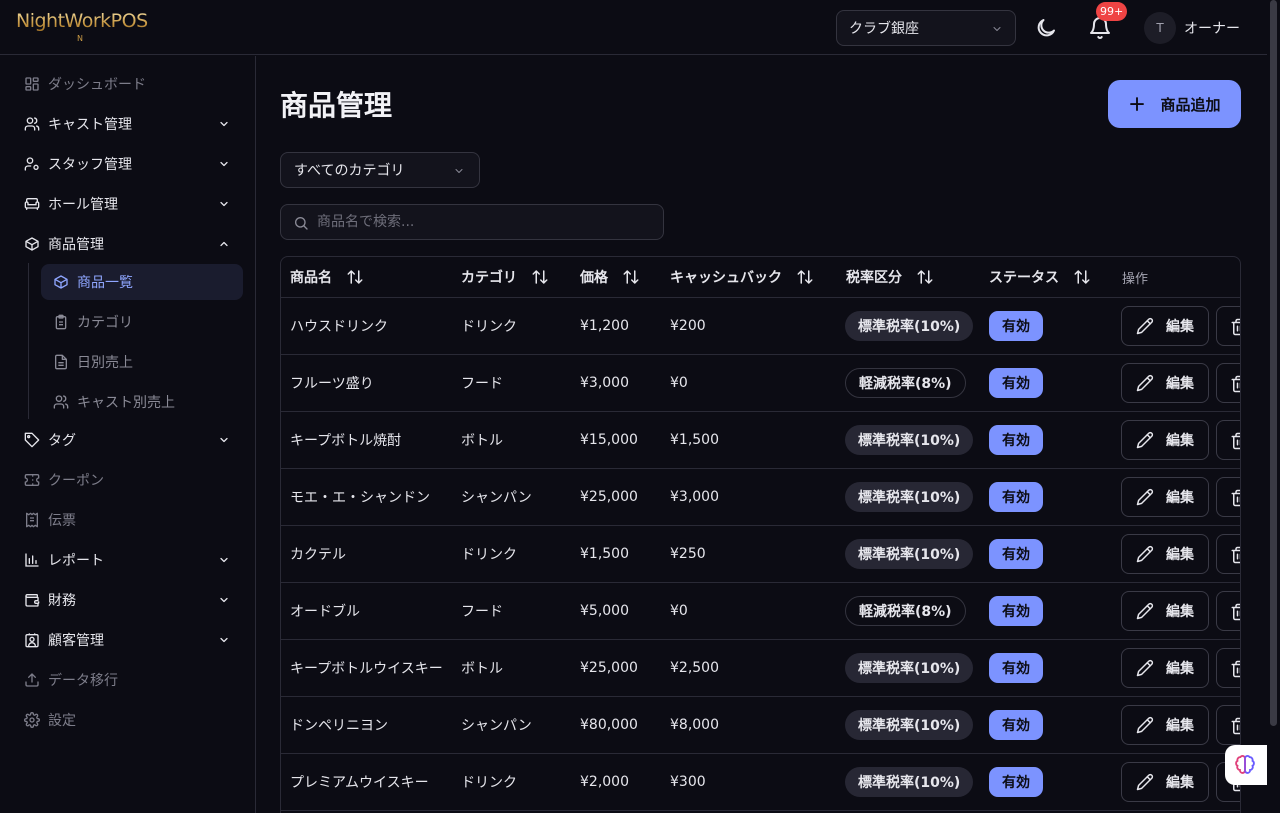  Describe the element at coordinates (694, 440) in the screenshot. I see `cell-cashback: ¥1,500` at that location.